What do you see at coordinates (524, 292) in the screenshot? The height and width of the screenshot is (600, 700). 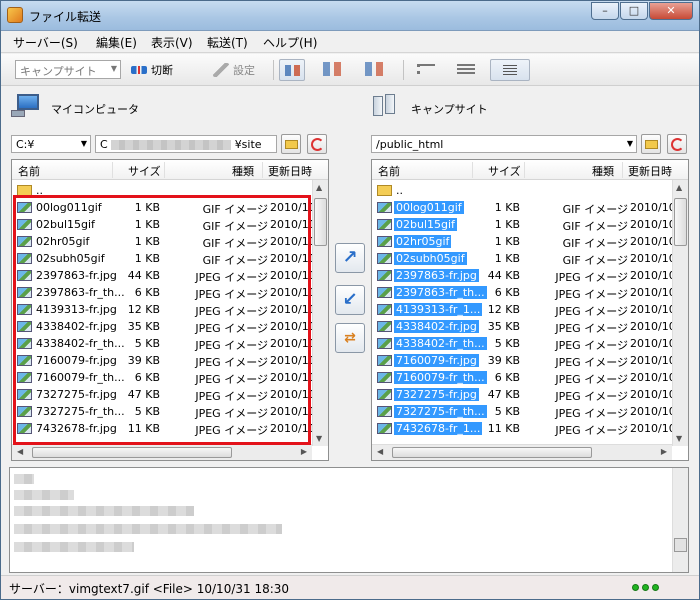 I see `file-row: 2397863-fr_th... 6 KB JPEG イメージ 2010/10` at bounding box center [524, 292].